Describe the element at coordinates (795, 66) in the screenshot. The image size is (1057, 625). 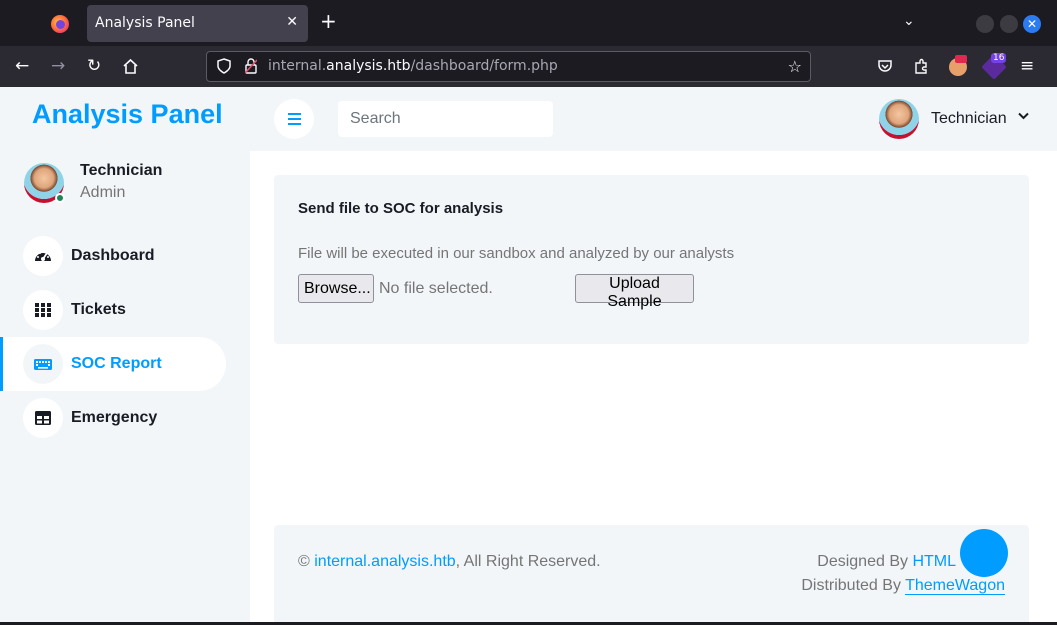
I see `bookmark-star-icon: ☆` at that location.